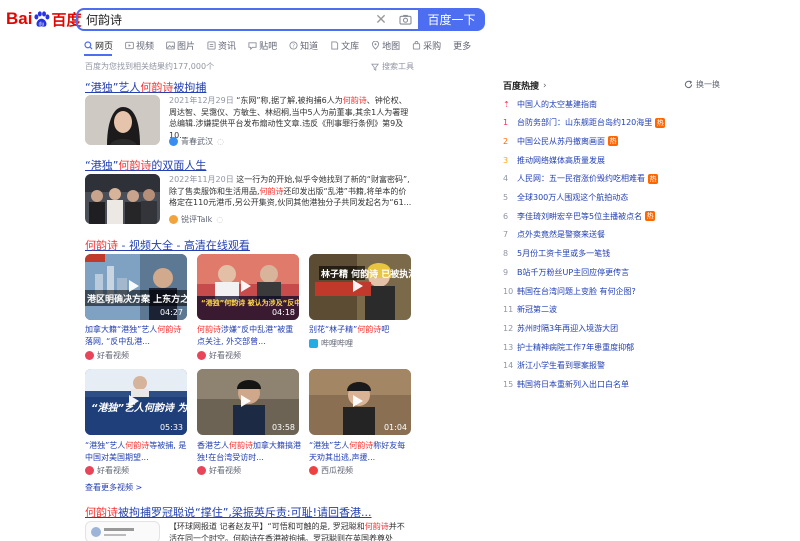  Describe the element at coordinates (506, 179) in the screenshot. I see `hotlist-rank: 4` at that location.